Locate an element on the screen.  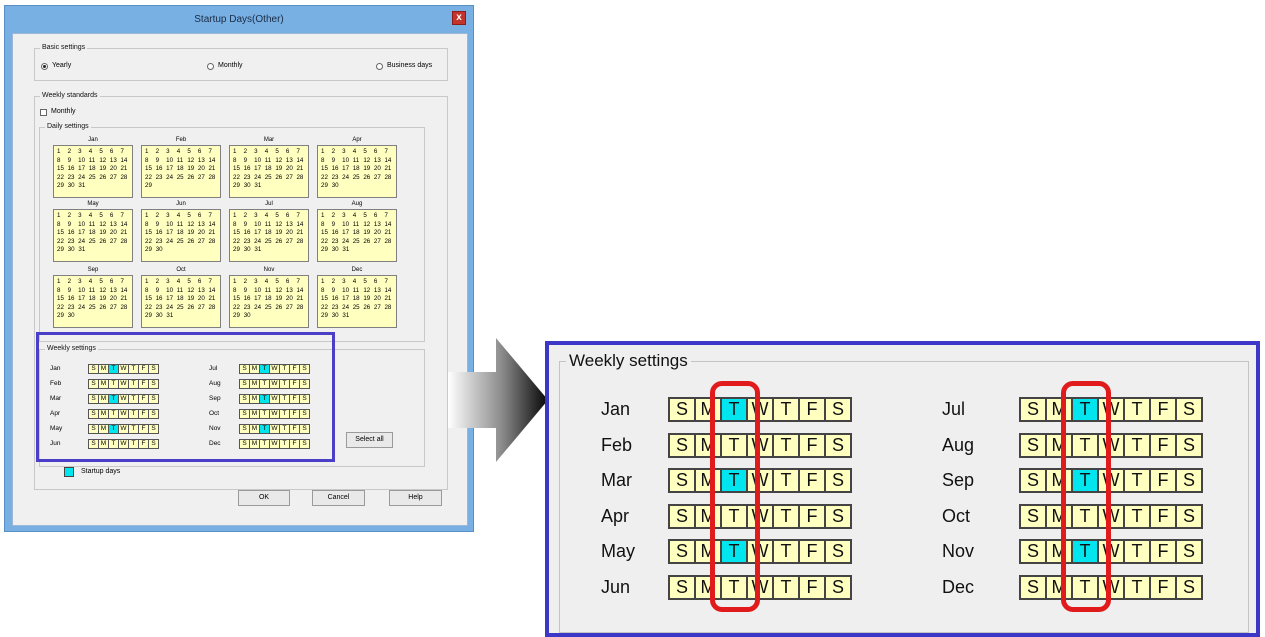
calendar-day: 31 is located at coordinates (259, 186).